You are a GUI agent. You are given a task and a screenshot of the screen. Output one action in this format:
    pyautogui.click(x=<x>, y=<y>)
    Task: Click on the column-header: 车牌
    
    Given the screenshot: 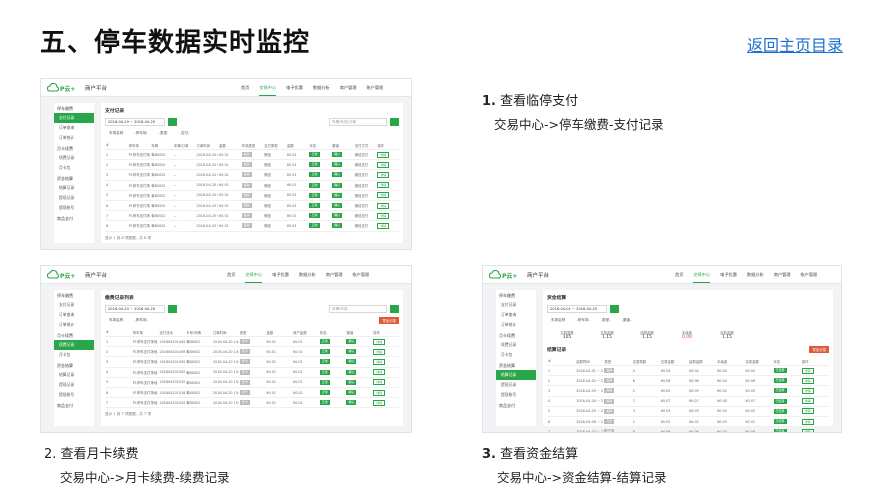 What is the action you would take?
    pyautogui.click(x=161, y=145)
    